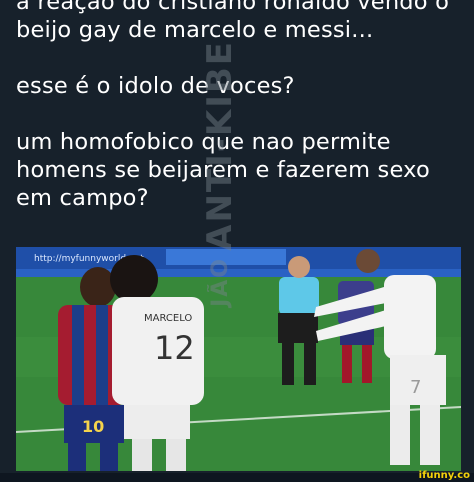 The height and width of the screenshot is (482, 474). I want to click on center-player-number: 12, so click(174, 348).